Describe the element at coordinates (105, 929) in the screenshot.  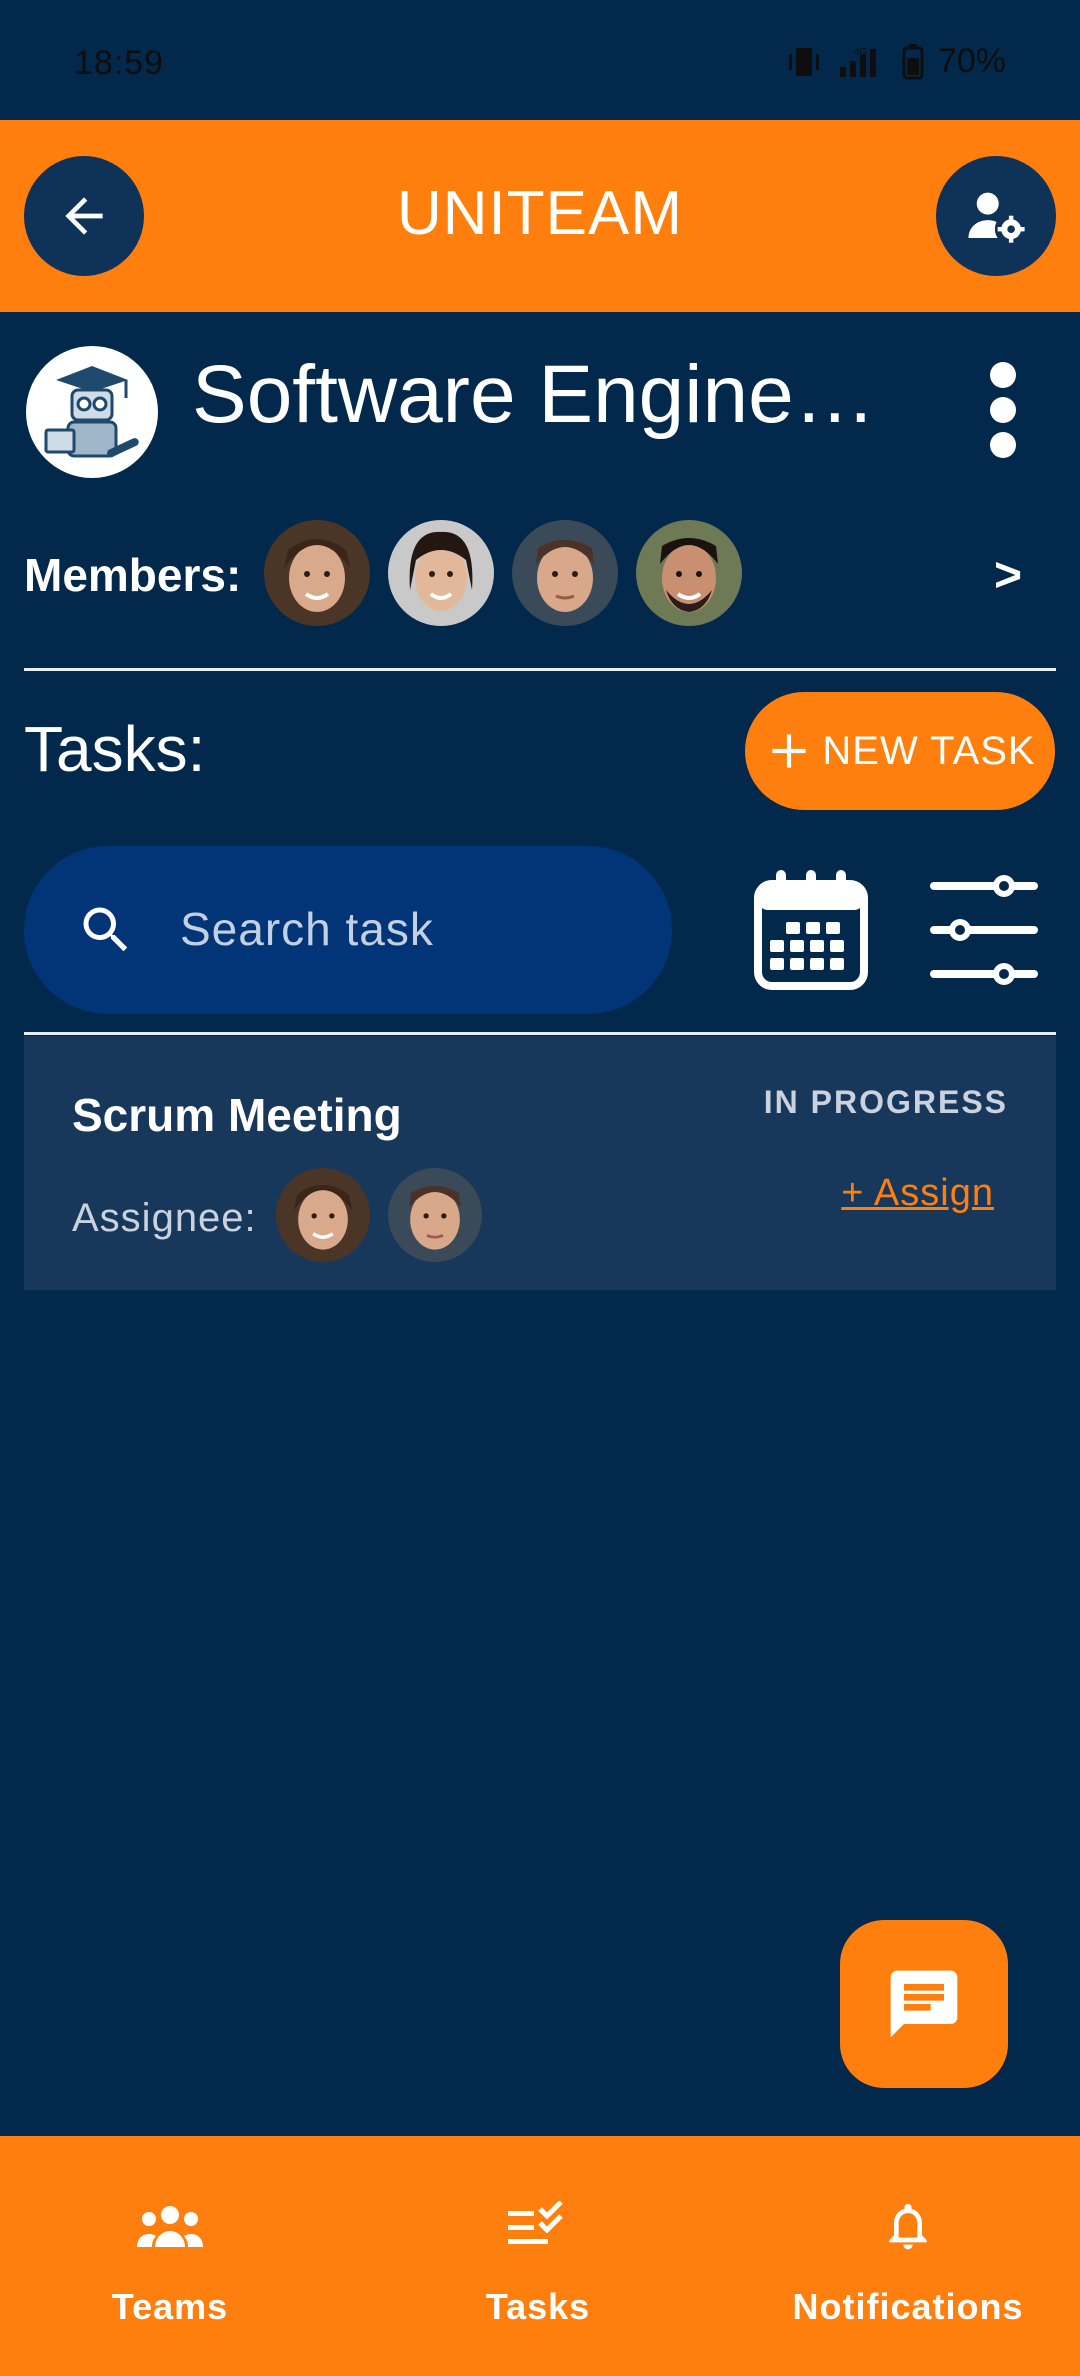
I see `search-icon` at that location.